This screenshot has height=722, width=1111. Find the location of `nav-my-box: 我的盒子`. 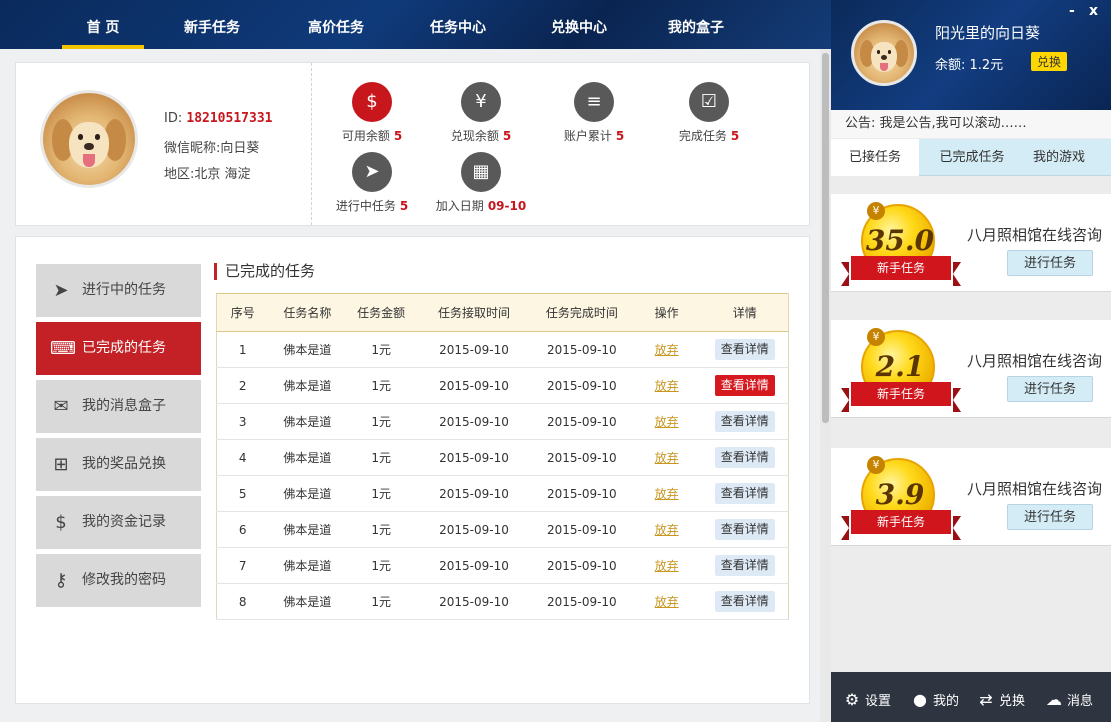

nav-my-box: 我的盒子 is located at coordinates (696, 24).